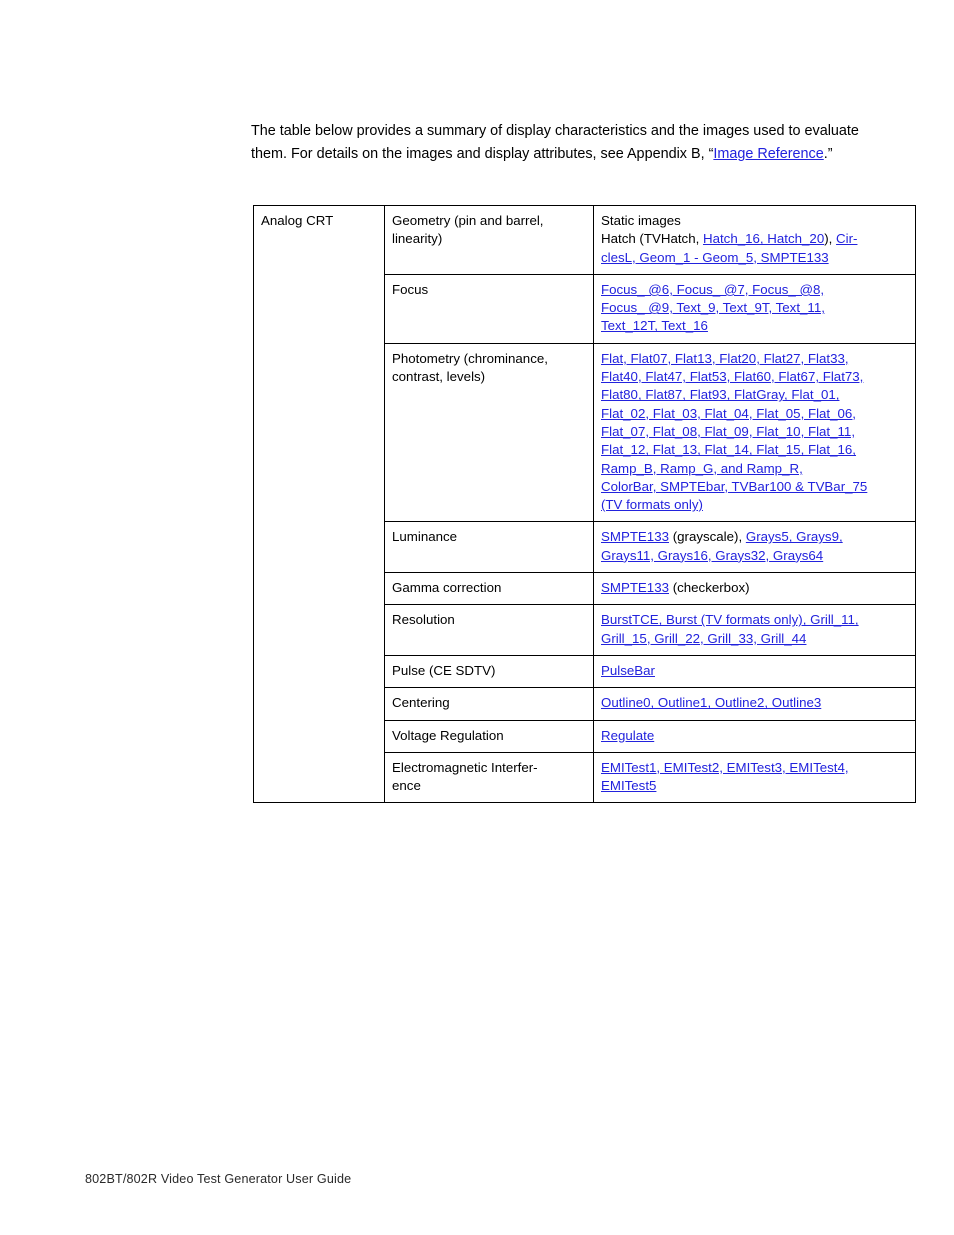 The image size is (954, 1235). Describe the element at coordinates (628, 670) in the screenshot. I see `image-name-link: PulseBar` at that location.